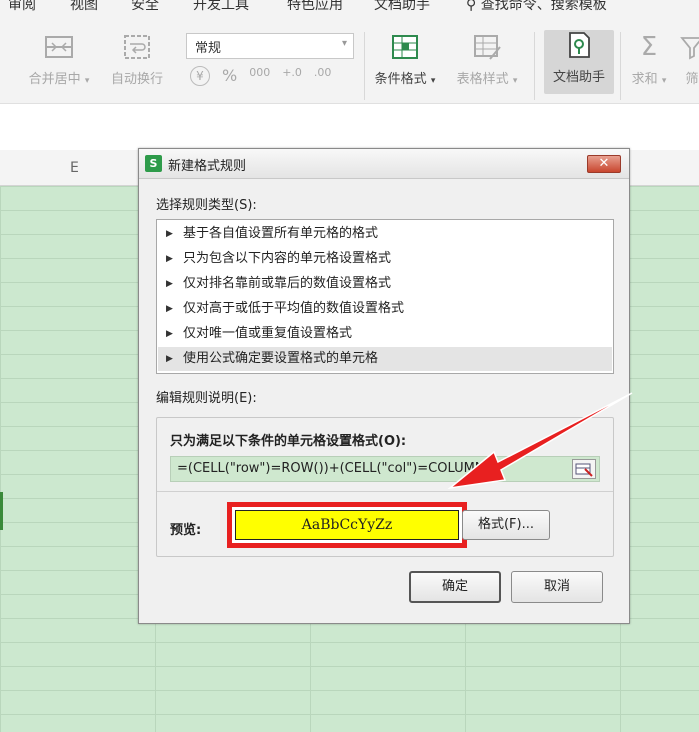 This screenshot has height=732, width=699. Describe the element at coordinates (54, 79) in the screenshot. I see `merge-label: 合并居中` at that location.